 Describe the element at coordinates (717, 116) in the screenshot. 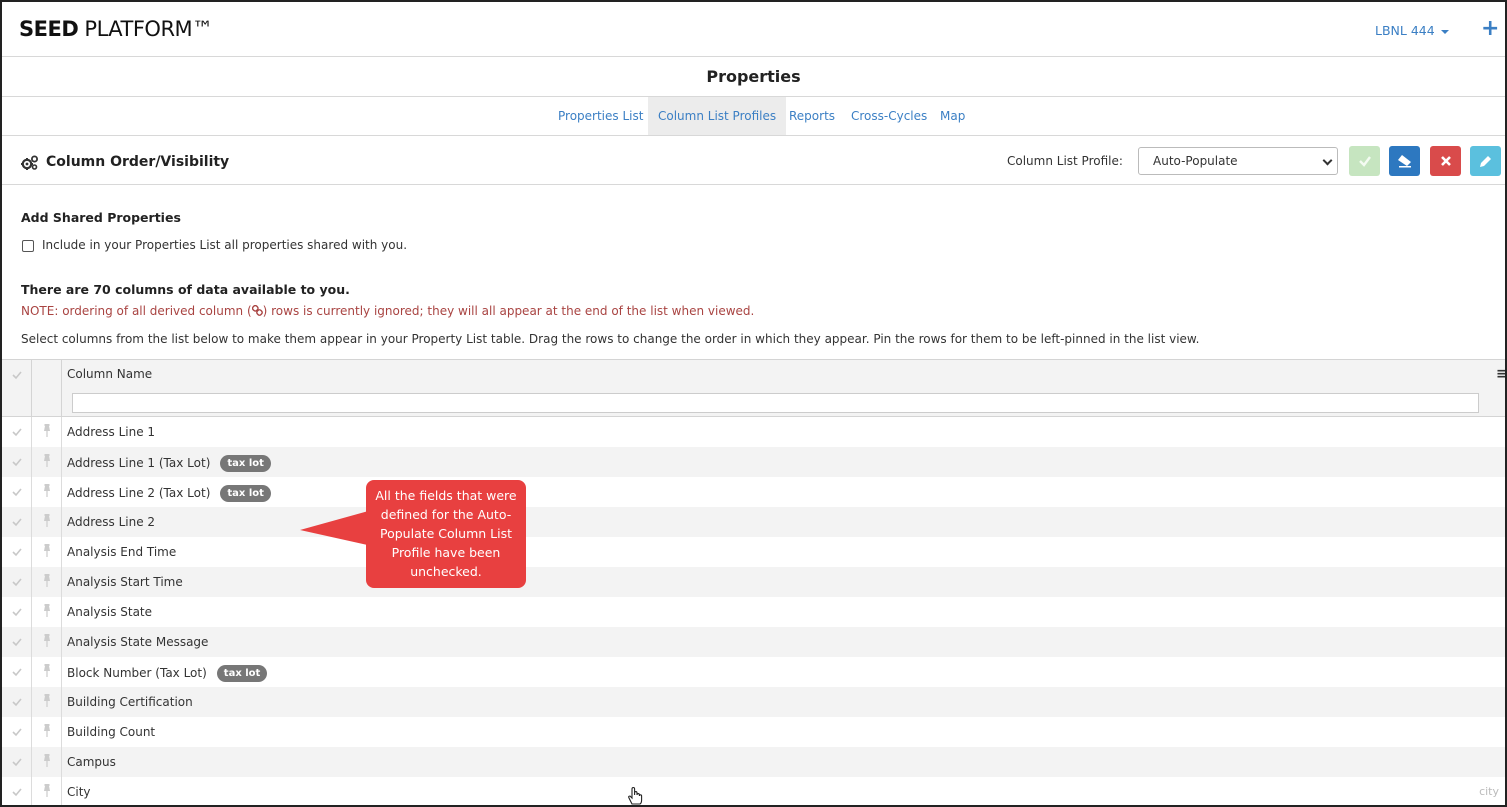

I see `tab-column-list-profiles: Column List Profiles` at that location.